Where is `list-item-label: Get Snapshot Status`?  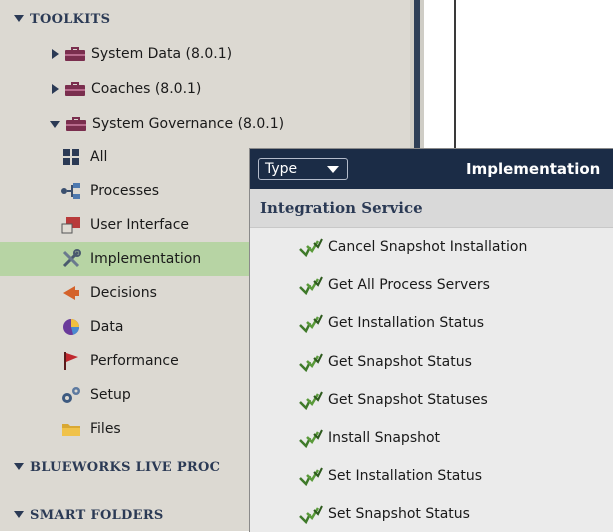 list-item-label: Get Snapshot Status is located at coordinates (400, 361).